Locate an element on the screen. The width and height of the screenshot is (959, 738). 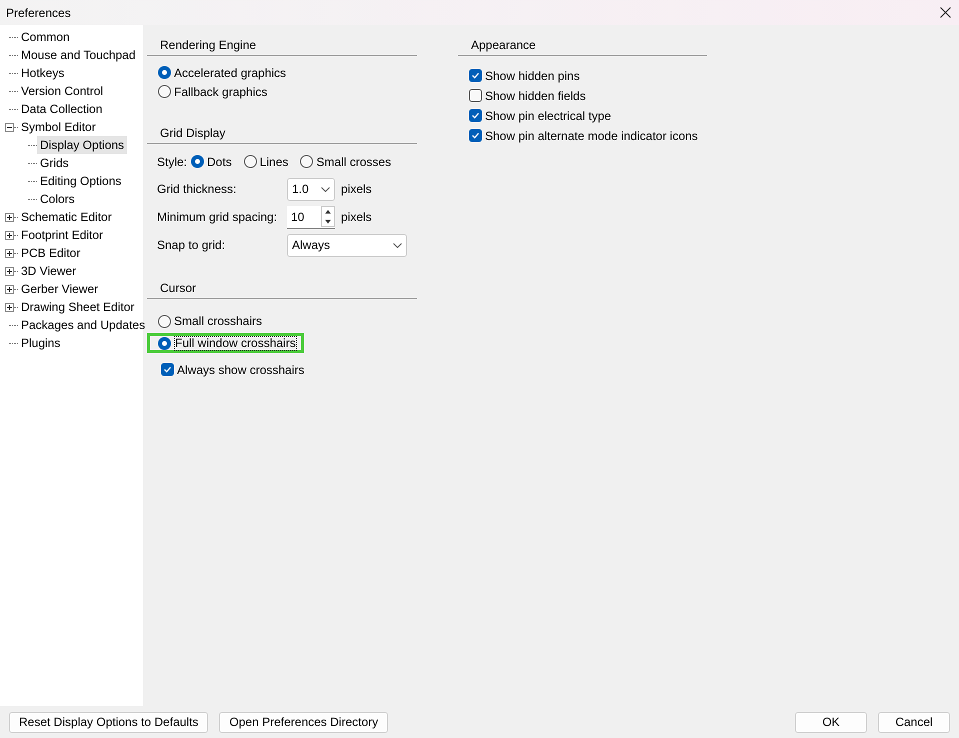
option-label: Accelerated graphics is located at coordinates (230, 73).